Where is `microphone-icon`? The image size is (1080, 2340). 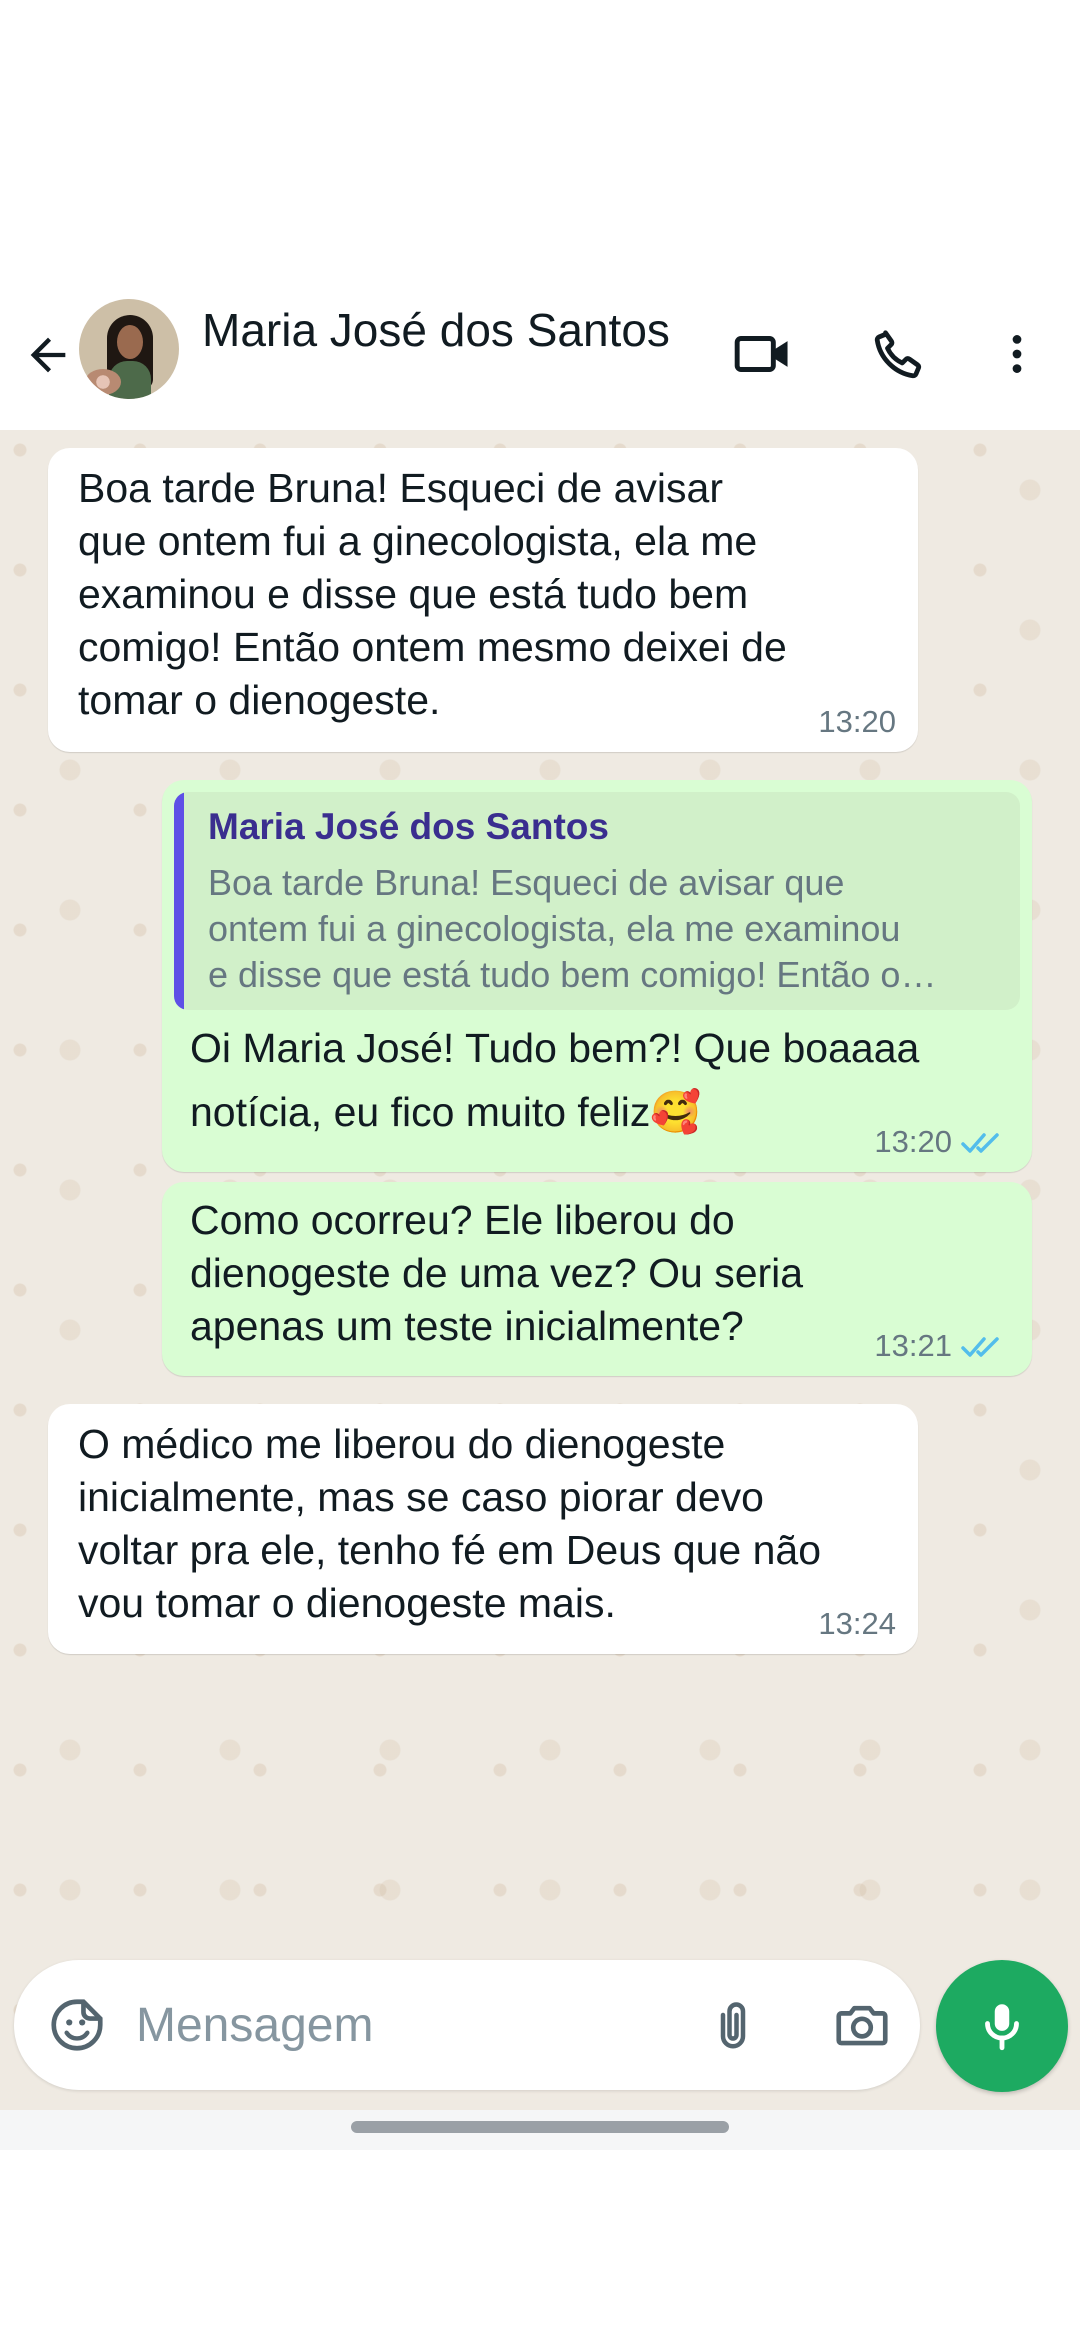 microphone-icon is located at coordinates (1002, 2027).